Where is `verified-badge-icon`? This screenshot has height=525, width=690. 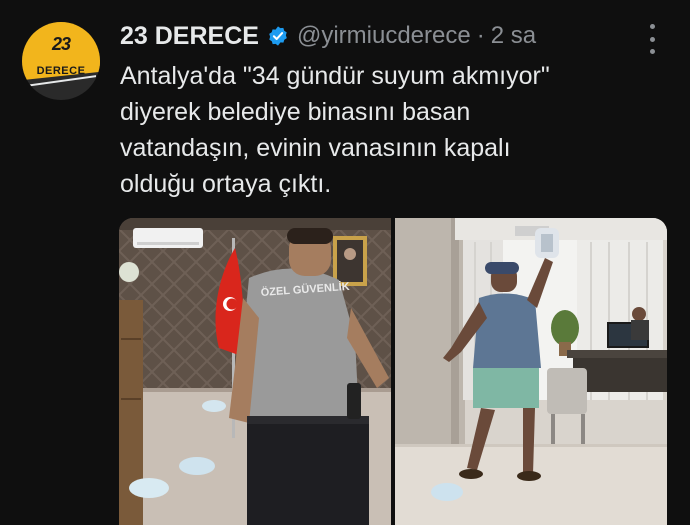
verified-badge-icon is located at coordinates (278, 36).